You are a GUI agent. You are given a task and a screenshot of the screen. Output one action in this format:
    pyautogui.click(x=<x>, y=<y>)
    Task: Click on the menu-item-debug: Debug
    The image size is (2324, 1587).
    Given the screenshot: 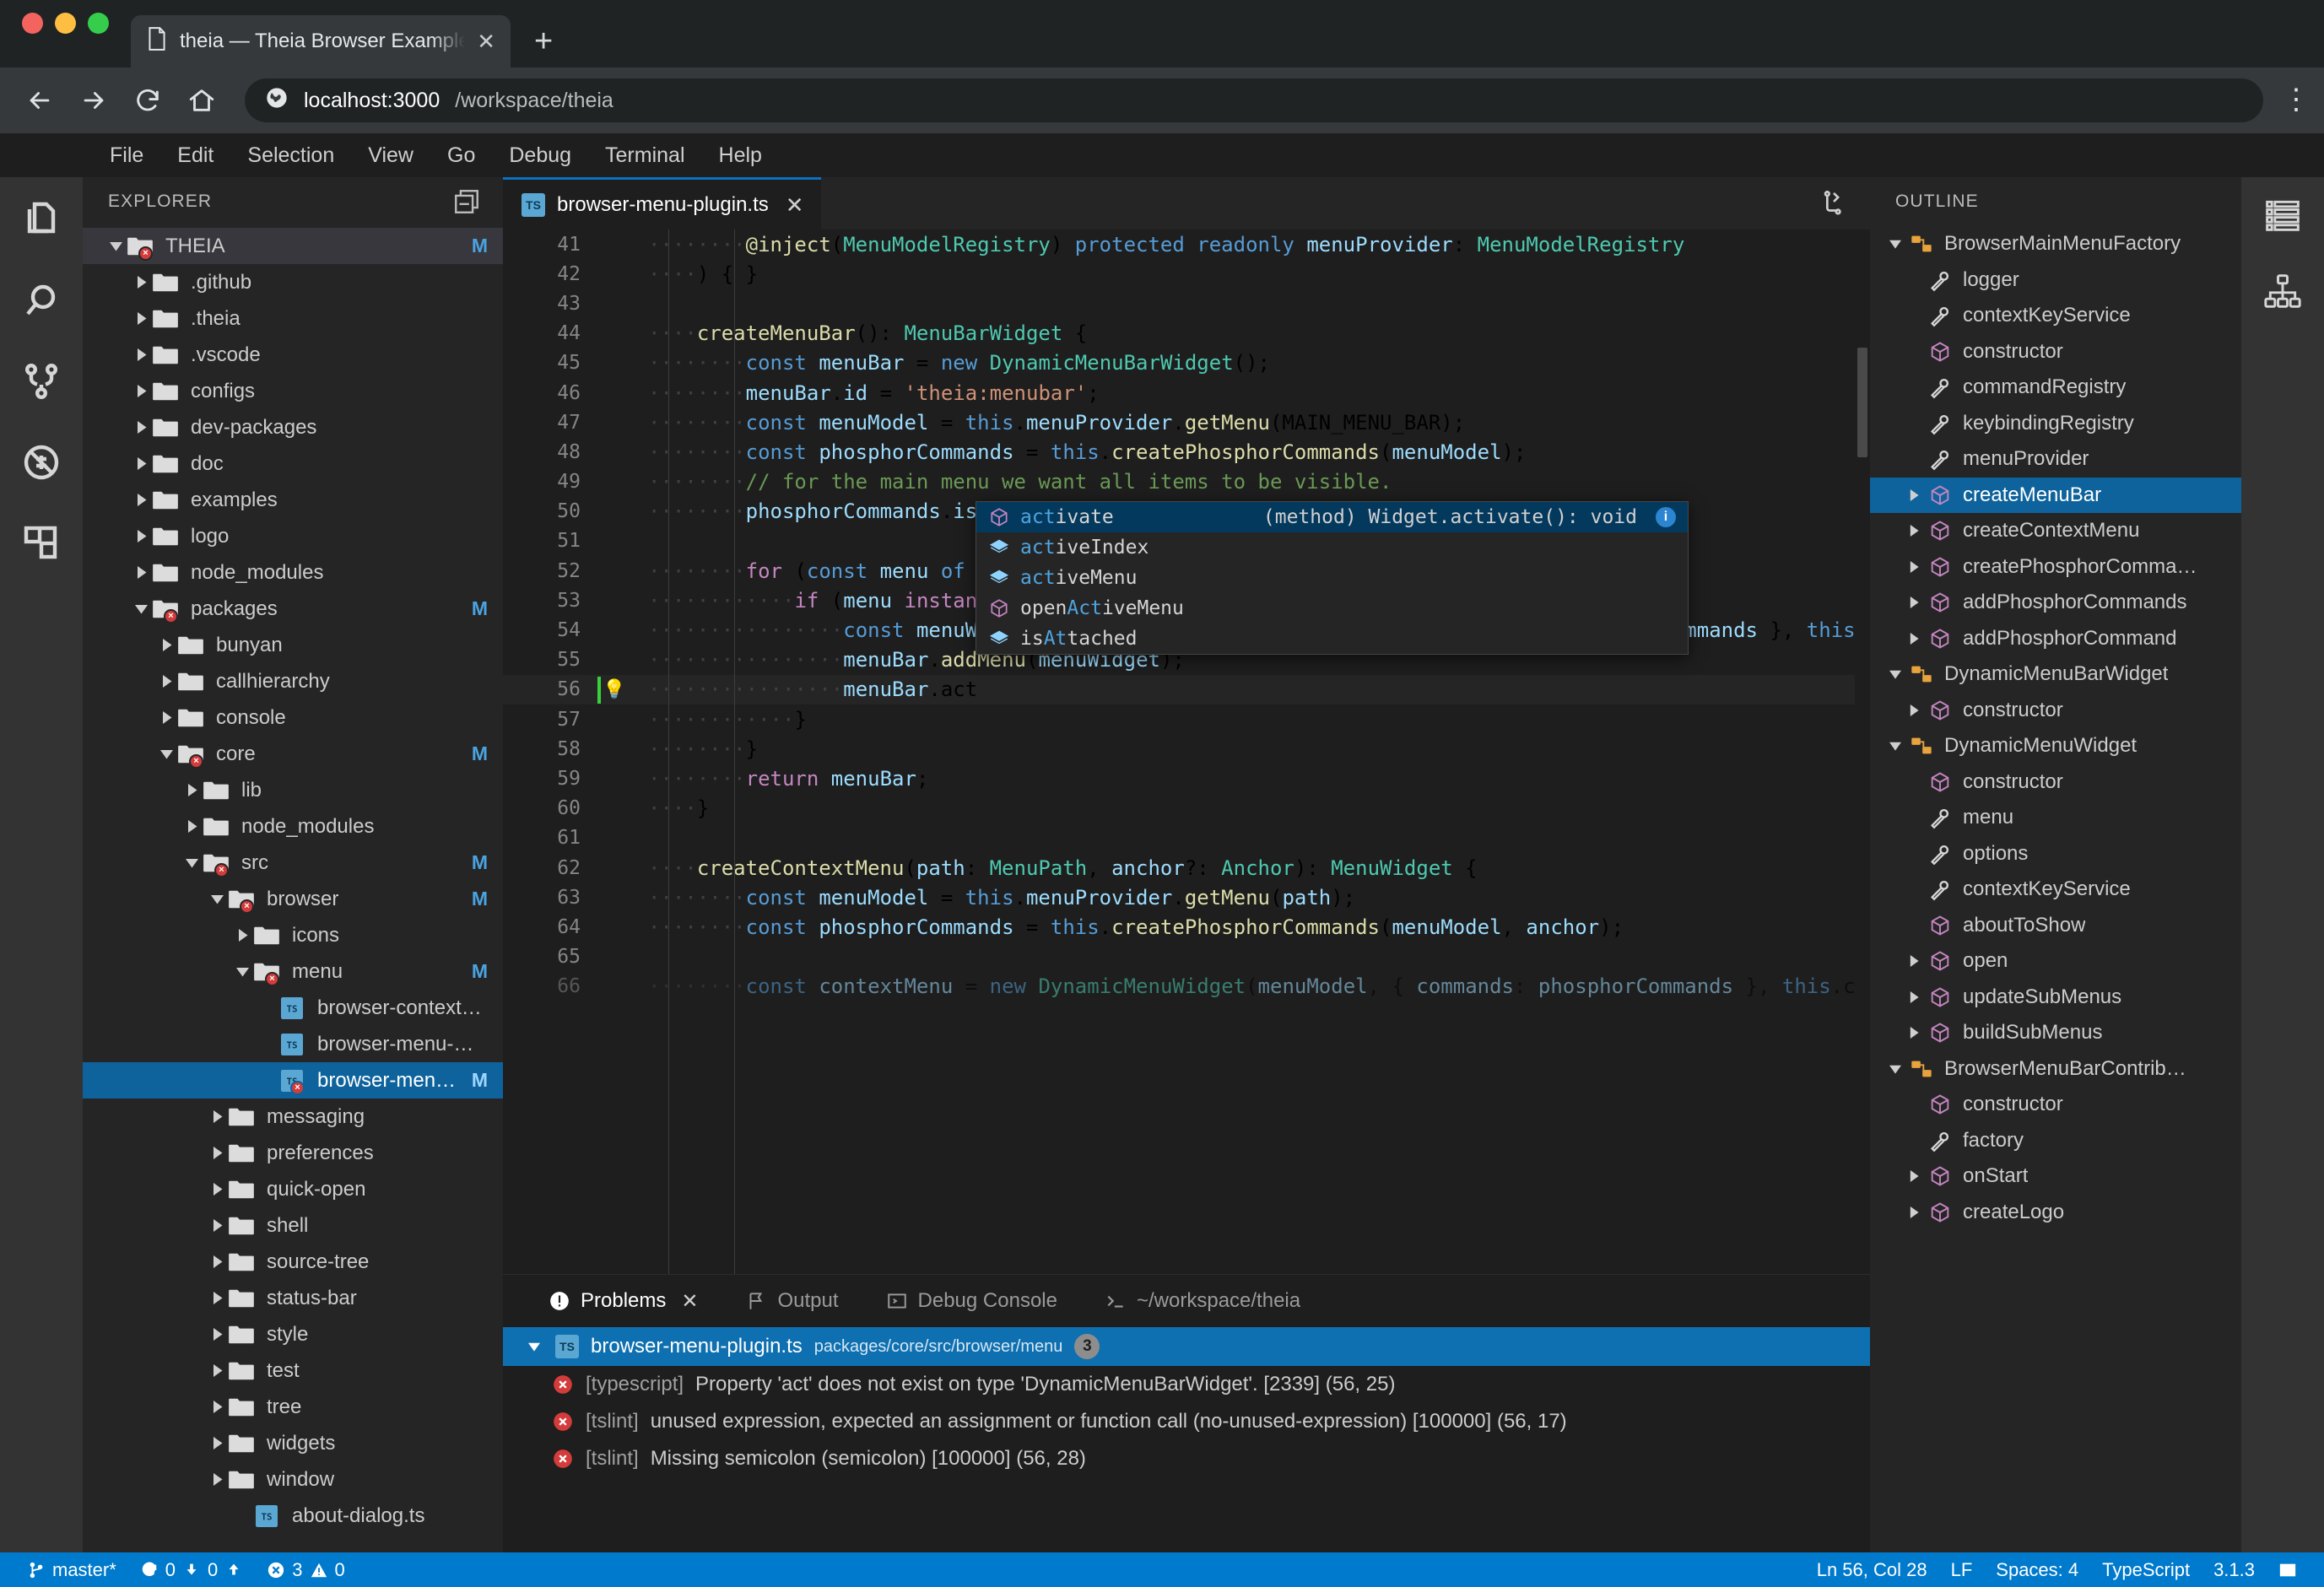 What is the action you would take?
    pyautogui.click(x=540, y=155)
    